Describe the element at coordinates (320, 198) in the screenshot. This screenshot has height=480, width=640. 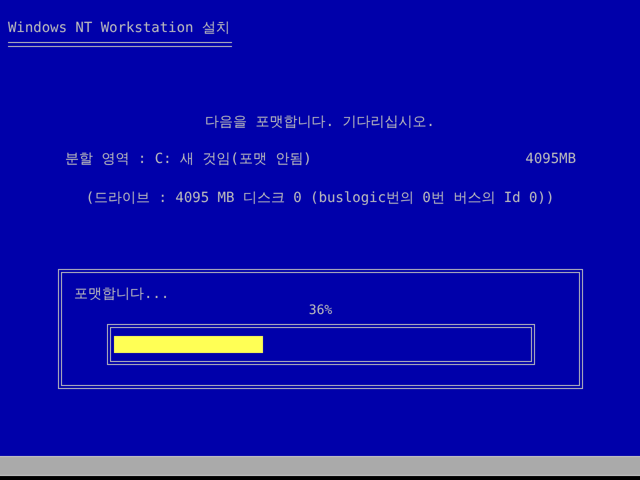
I see `drive-info: (드라이브 : 4095 MB 디스크 0 (buslogic번의 0번 버스의 Id 0))` at that location.